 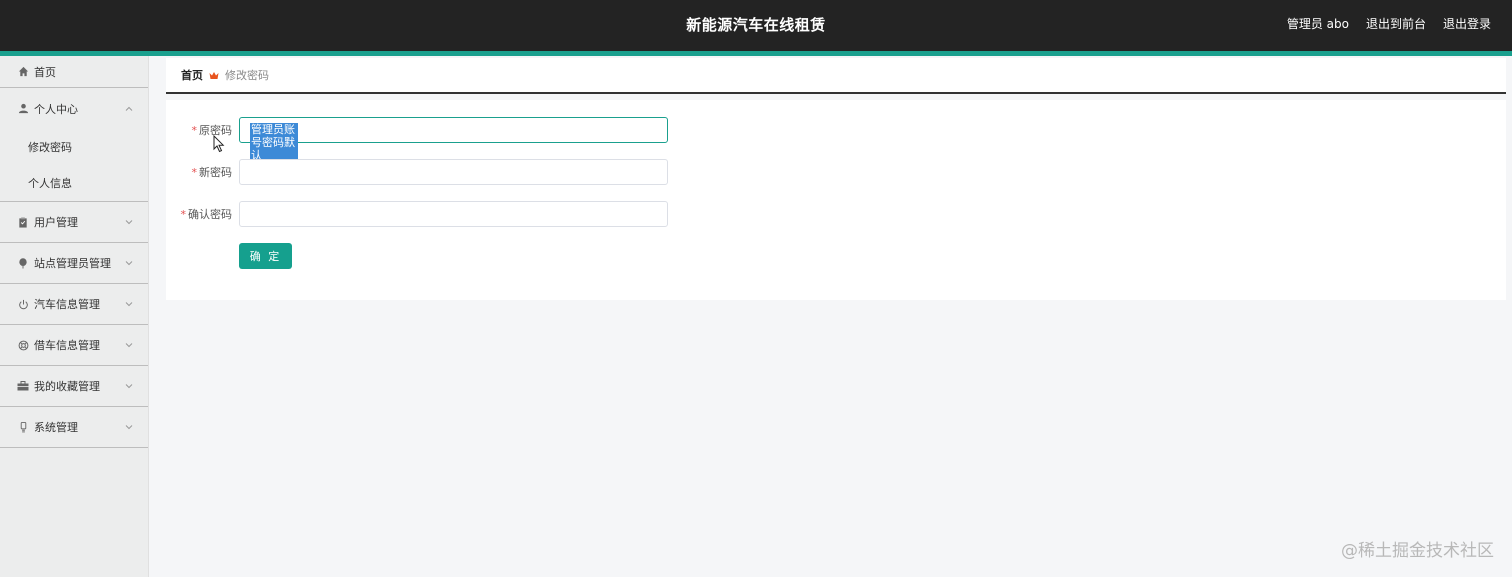 I want to click on sidebar-item-label: 首页, so click(x=45, y=72).